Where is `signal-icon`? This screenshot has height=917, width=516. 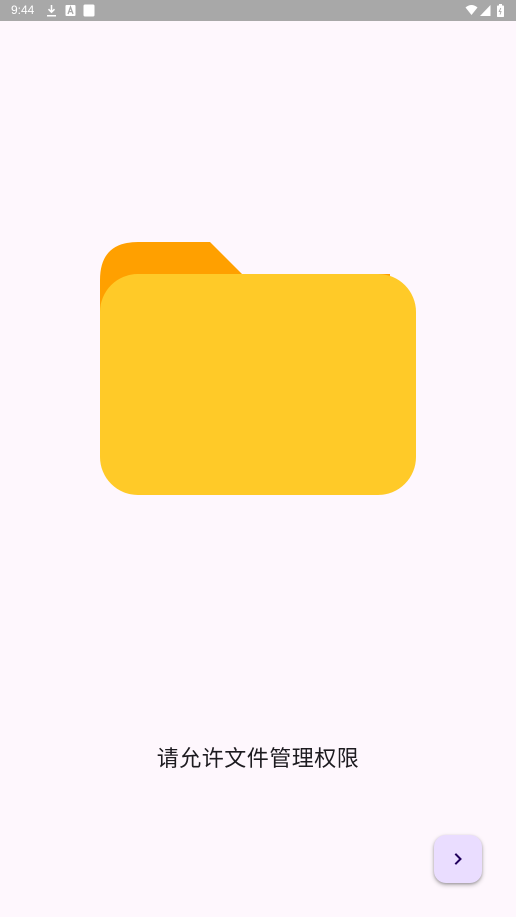
signal-icon is located at coordinates (485, 10).